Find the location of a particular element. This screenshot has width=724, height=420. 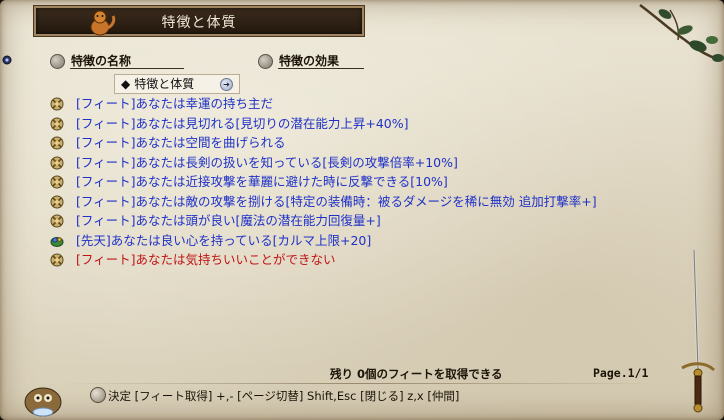

hint-button-icon is located at coordinates (98, 395).